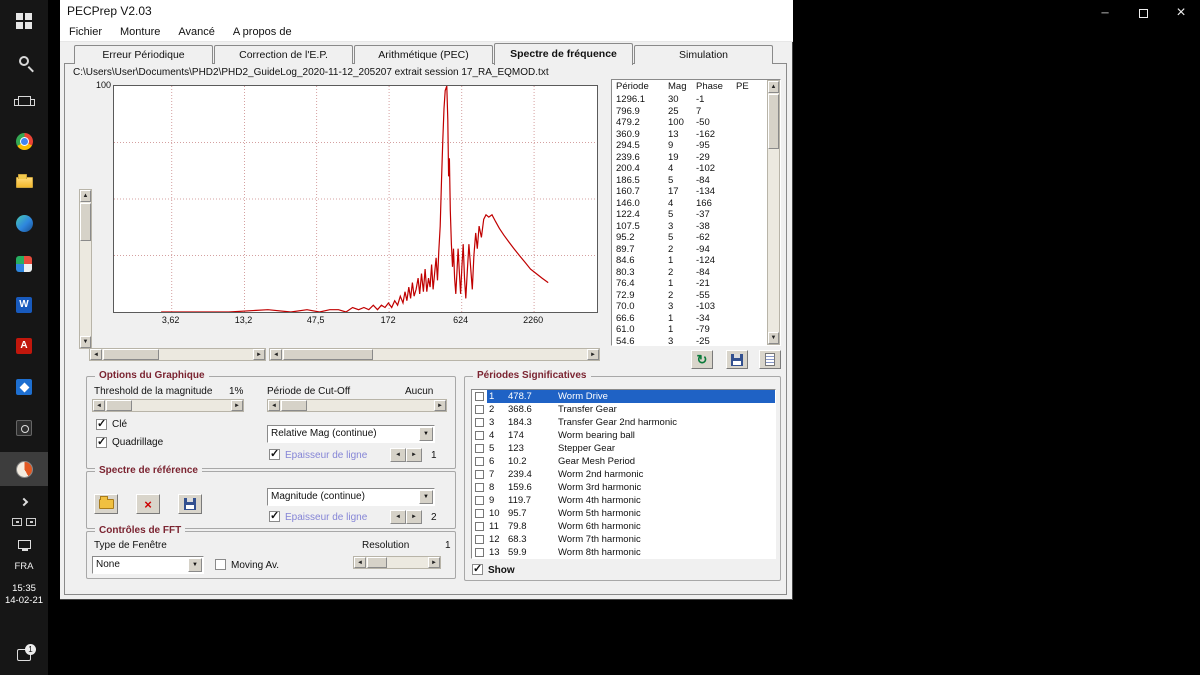 The height and width of the screenshot is (675, 1200). I want to click on cutoff-slider, so click(357, 405).